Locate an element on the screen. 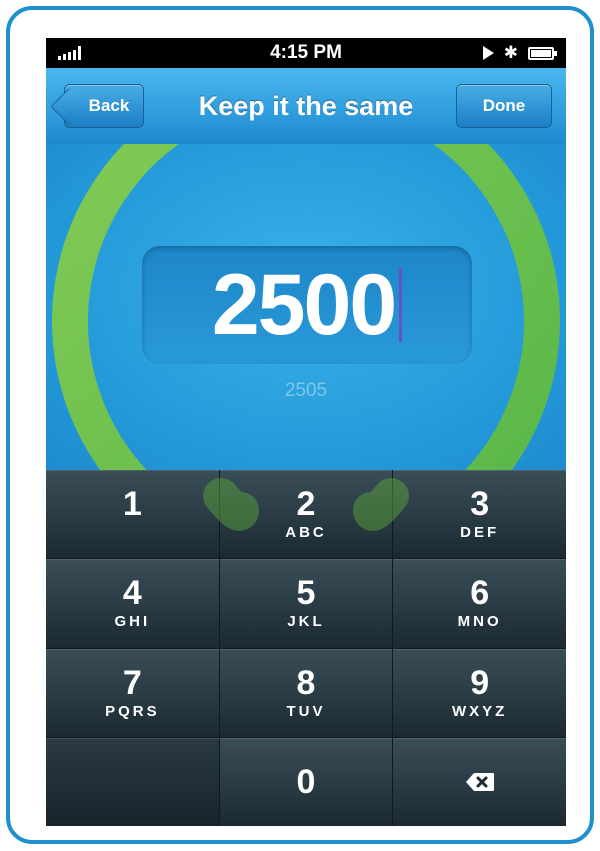  key-7: 7 PQRS is located at coordinates (132, 692).